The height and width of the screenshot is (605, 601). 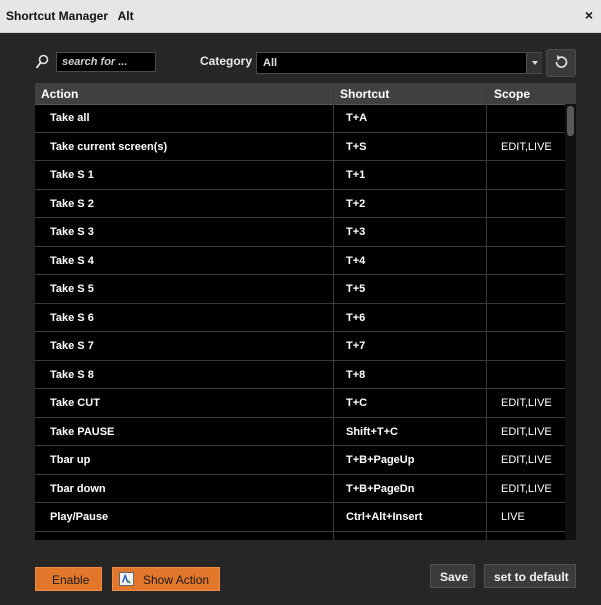 I want to click on shortcut-cell: T+A, so click(x=357, y=118).